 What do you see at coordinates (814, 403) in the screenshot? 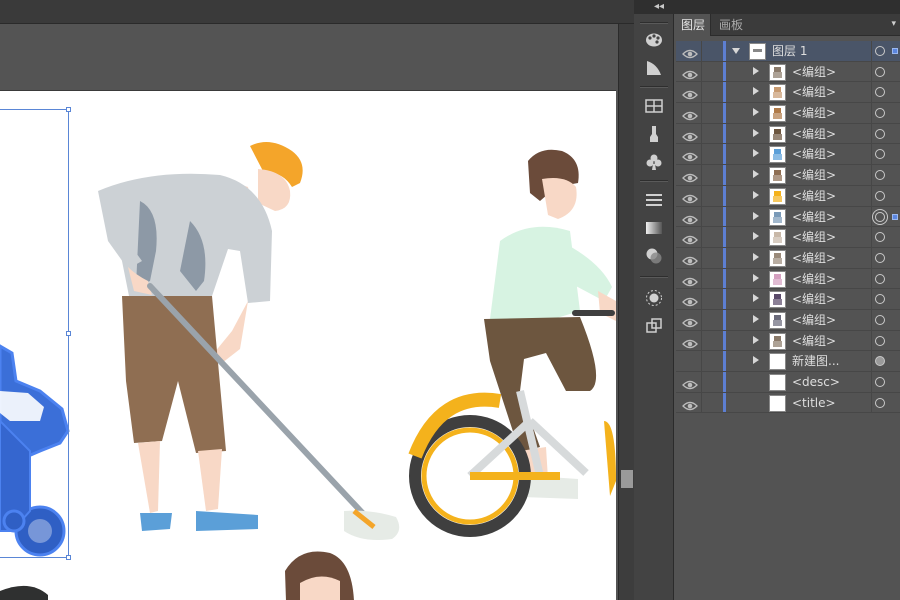
I see `layer-name: <title>` at bounding box center [814, 403].